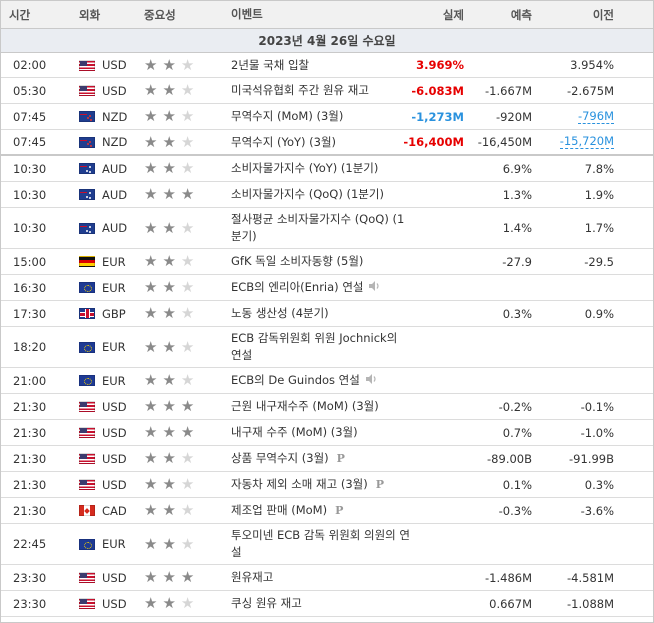 The height and width of the screenshot is (623, 654). I want to click on event-previous: -796M, so click(577, 116).